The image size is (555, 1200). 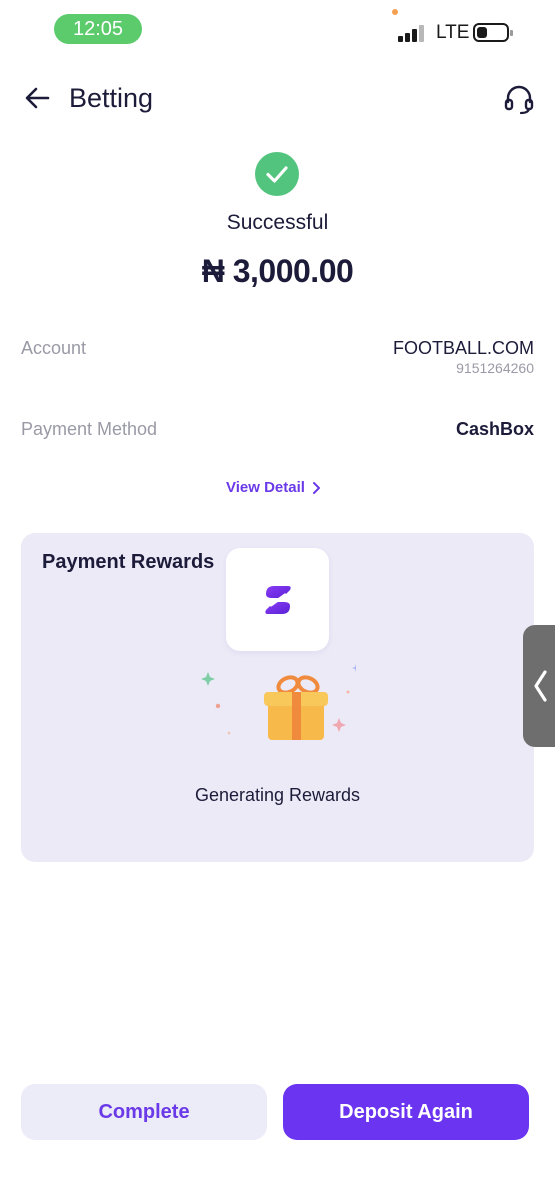 I want to click on gift-icon, so click(x=280, y=702).